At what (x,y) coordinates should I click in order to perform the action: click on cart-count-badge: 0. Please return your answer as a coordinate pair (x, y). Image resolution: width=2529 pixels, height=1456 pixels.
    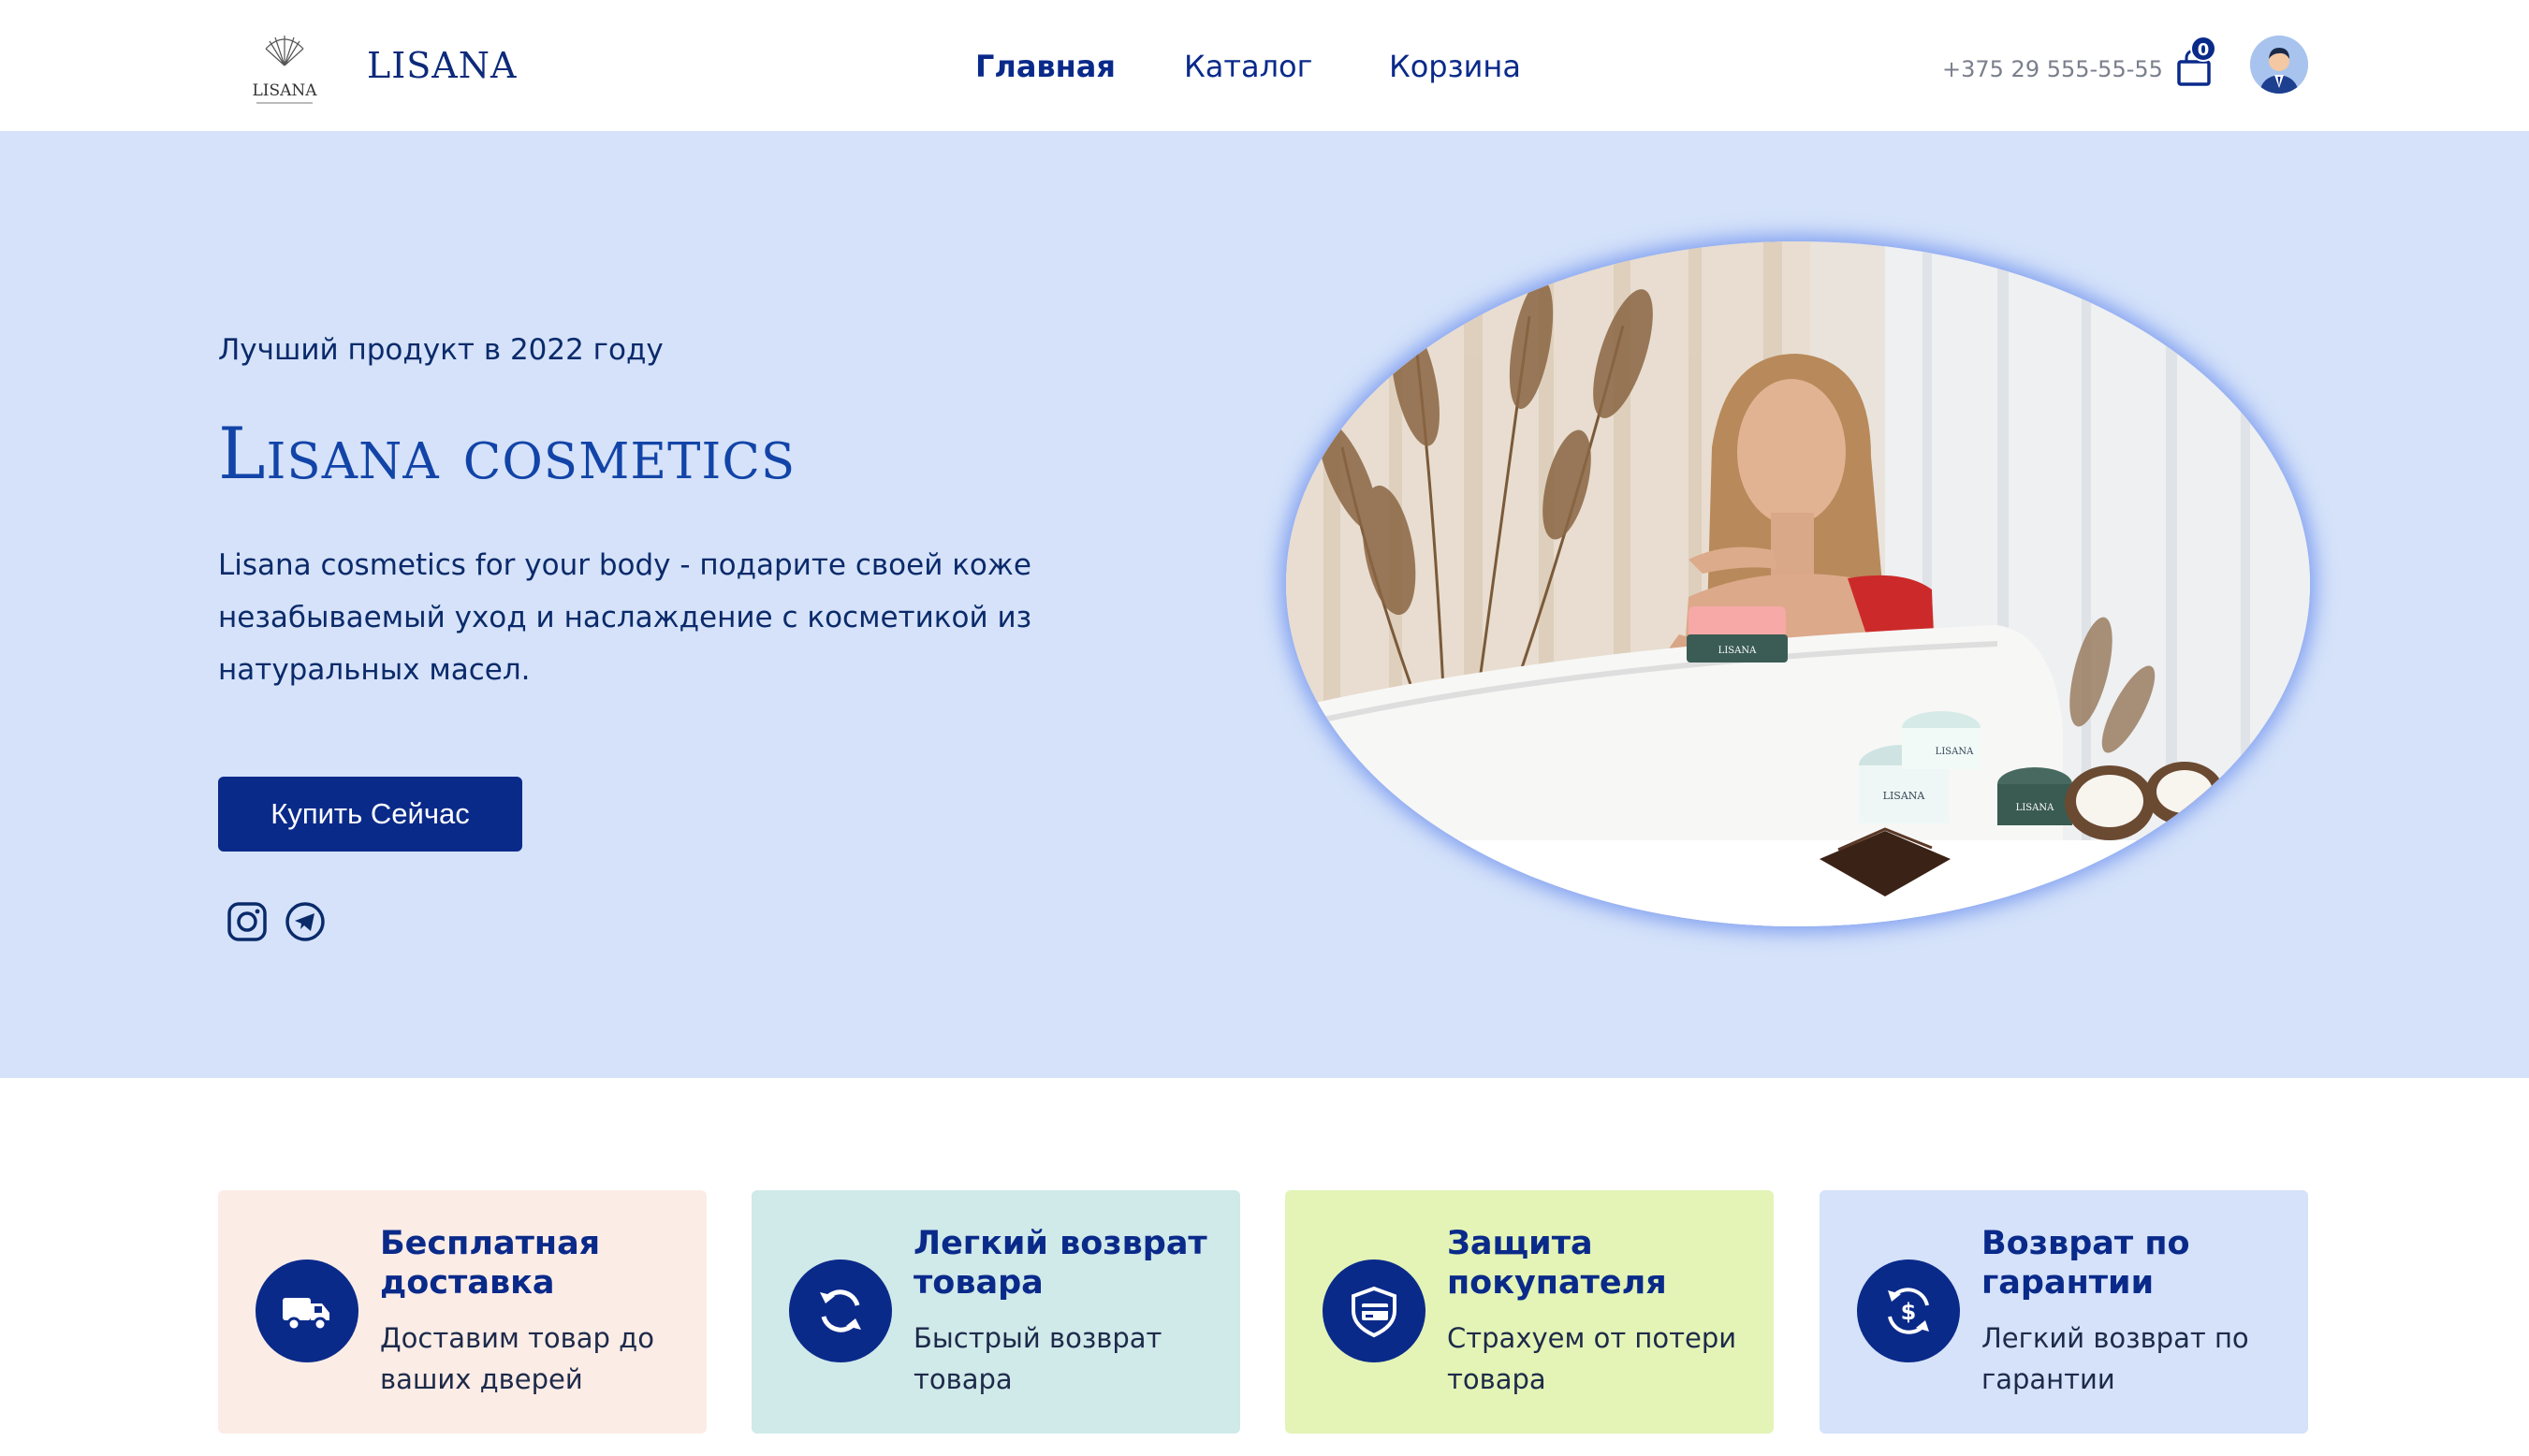
    Looking at the image, I should click on (2203, 49).